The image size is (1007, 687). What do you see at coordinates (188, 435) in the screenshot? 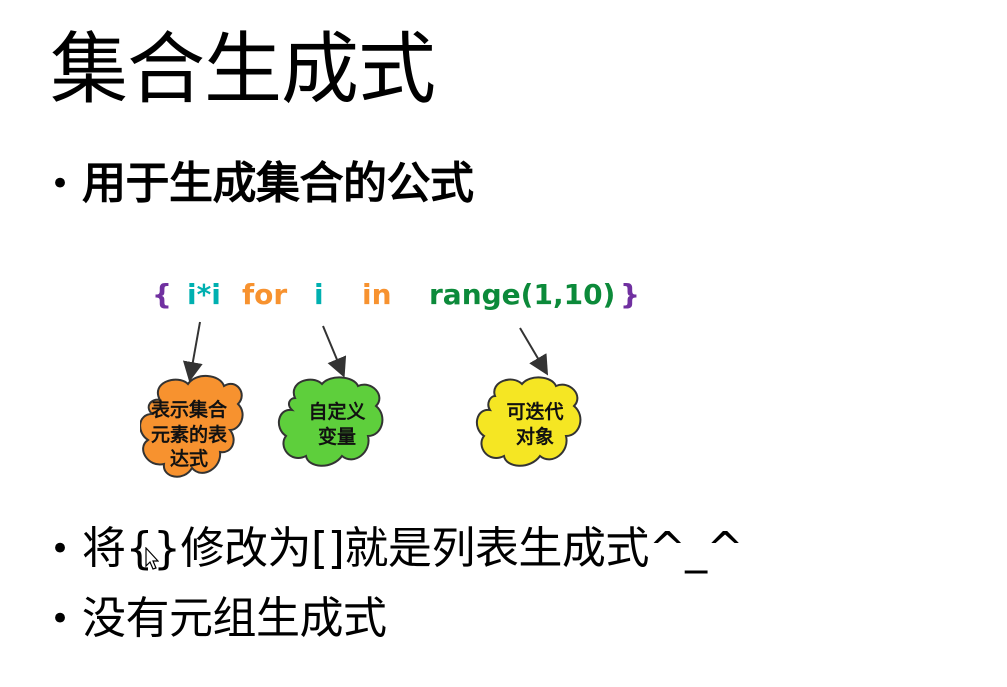
I see `cloud-expression-label: 表示集合 元素的表 达式` at bounding box center [188, 435].